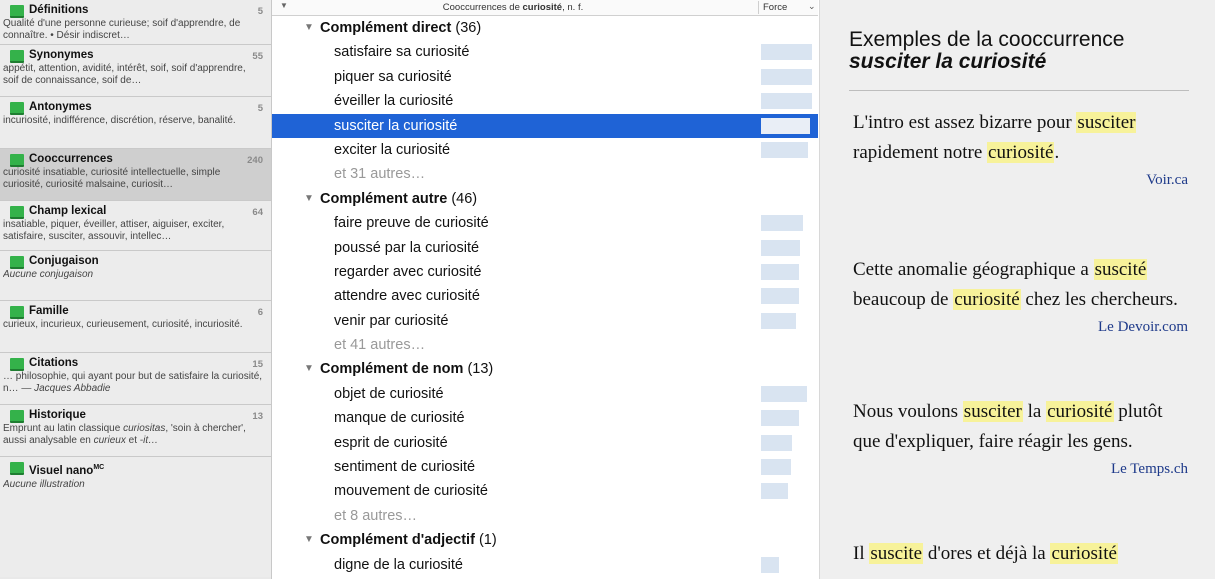 Image resolution: width=1215 pixels, height=579 pixels. I want to click on sidebar-item-label: Cooccurrences, so click(71, 159).